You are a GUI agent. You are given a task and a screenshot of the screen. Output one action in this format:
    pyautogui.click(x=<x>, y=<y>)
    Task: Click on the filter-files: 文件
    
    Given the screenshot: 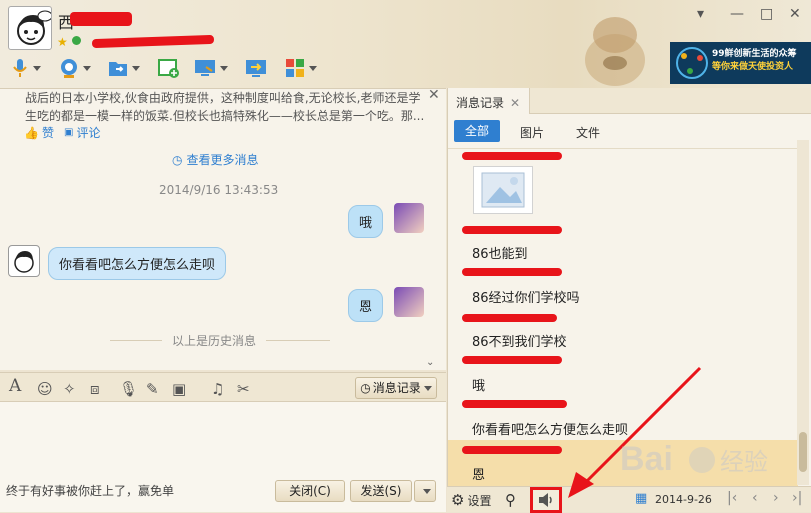 What is the action you would take?
    pyautogui.click(x=588, y=132)
    